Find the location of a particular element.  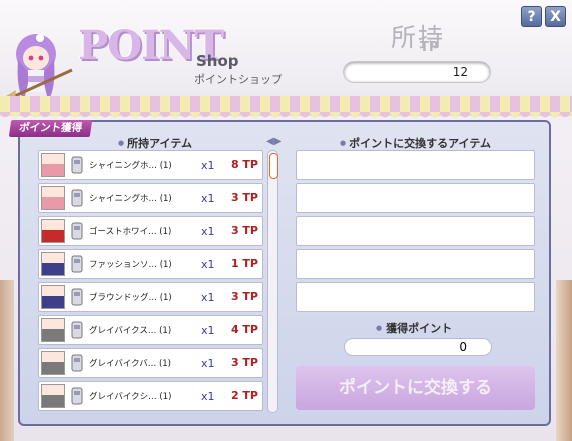

item-row: ゴーストホワイ… (1) x1 3 TP is located at coordinates (150, 231).